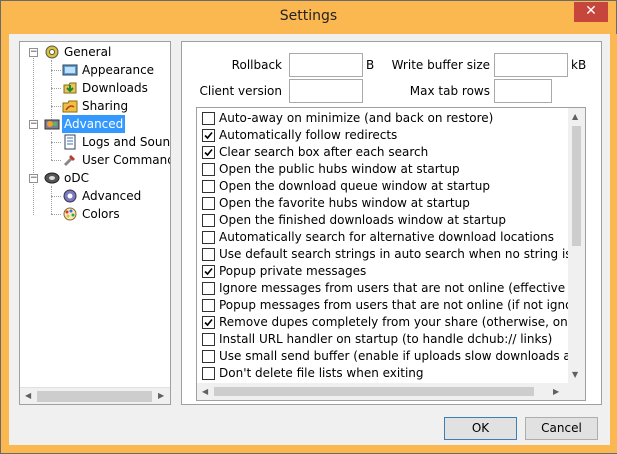 Image resolution: width=617 pixels, height=454 pixels. I want to click on close-button: ✕, so click(591, 12).